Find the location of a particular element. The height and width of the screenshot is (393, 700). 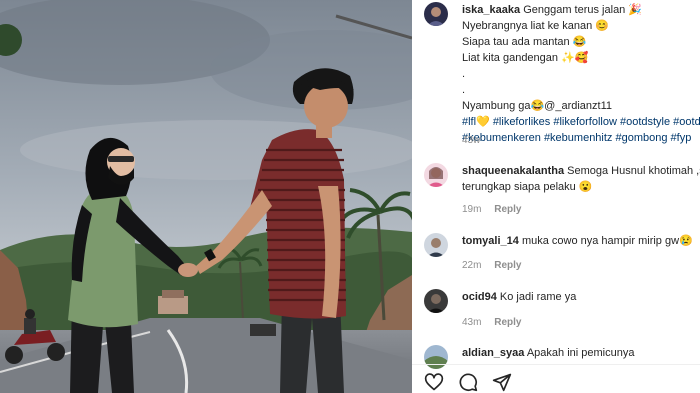

caption-line: Nyebrangnya liat ke kanan 😊 is located at coordinates (536, 26).